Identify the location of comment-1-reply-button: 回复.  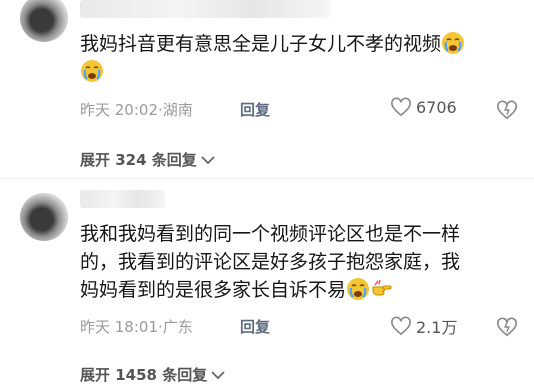
(255, 109).